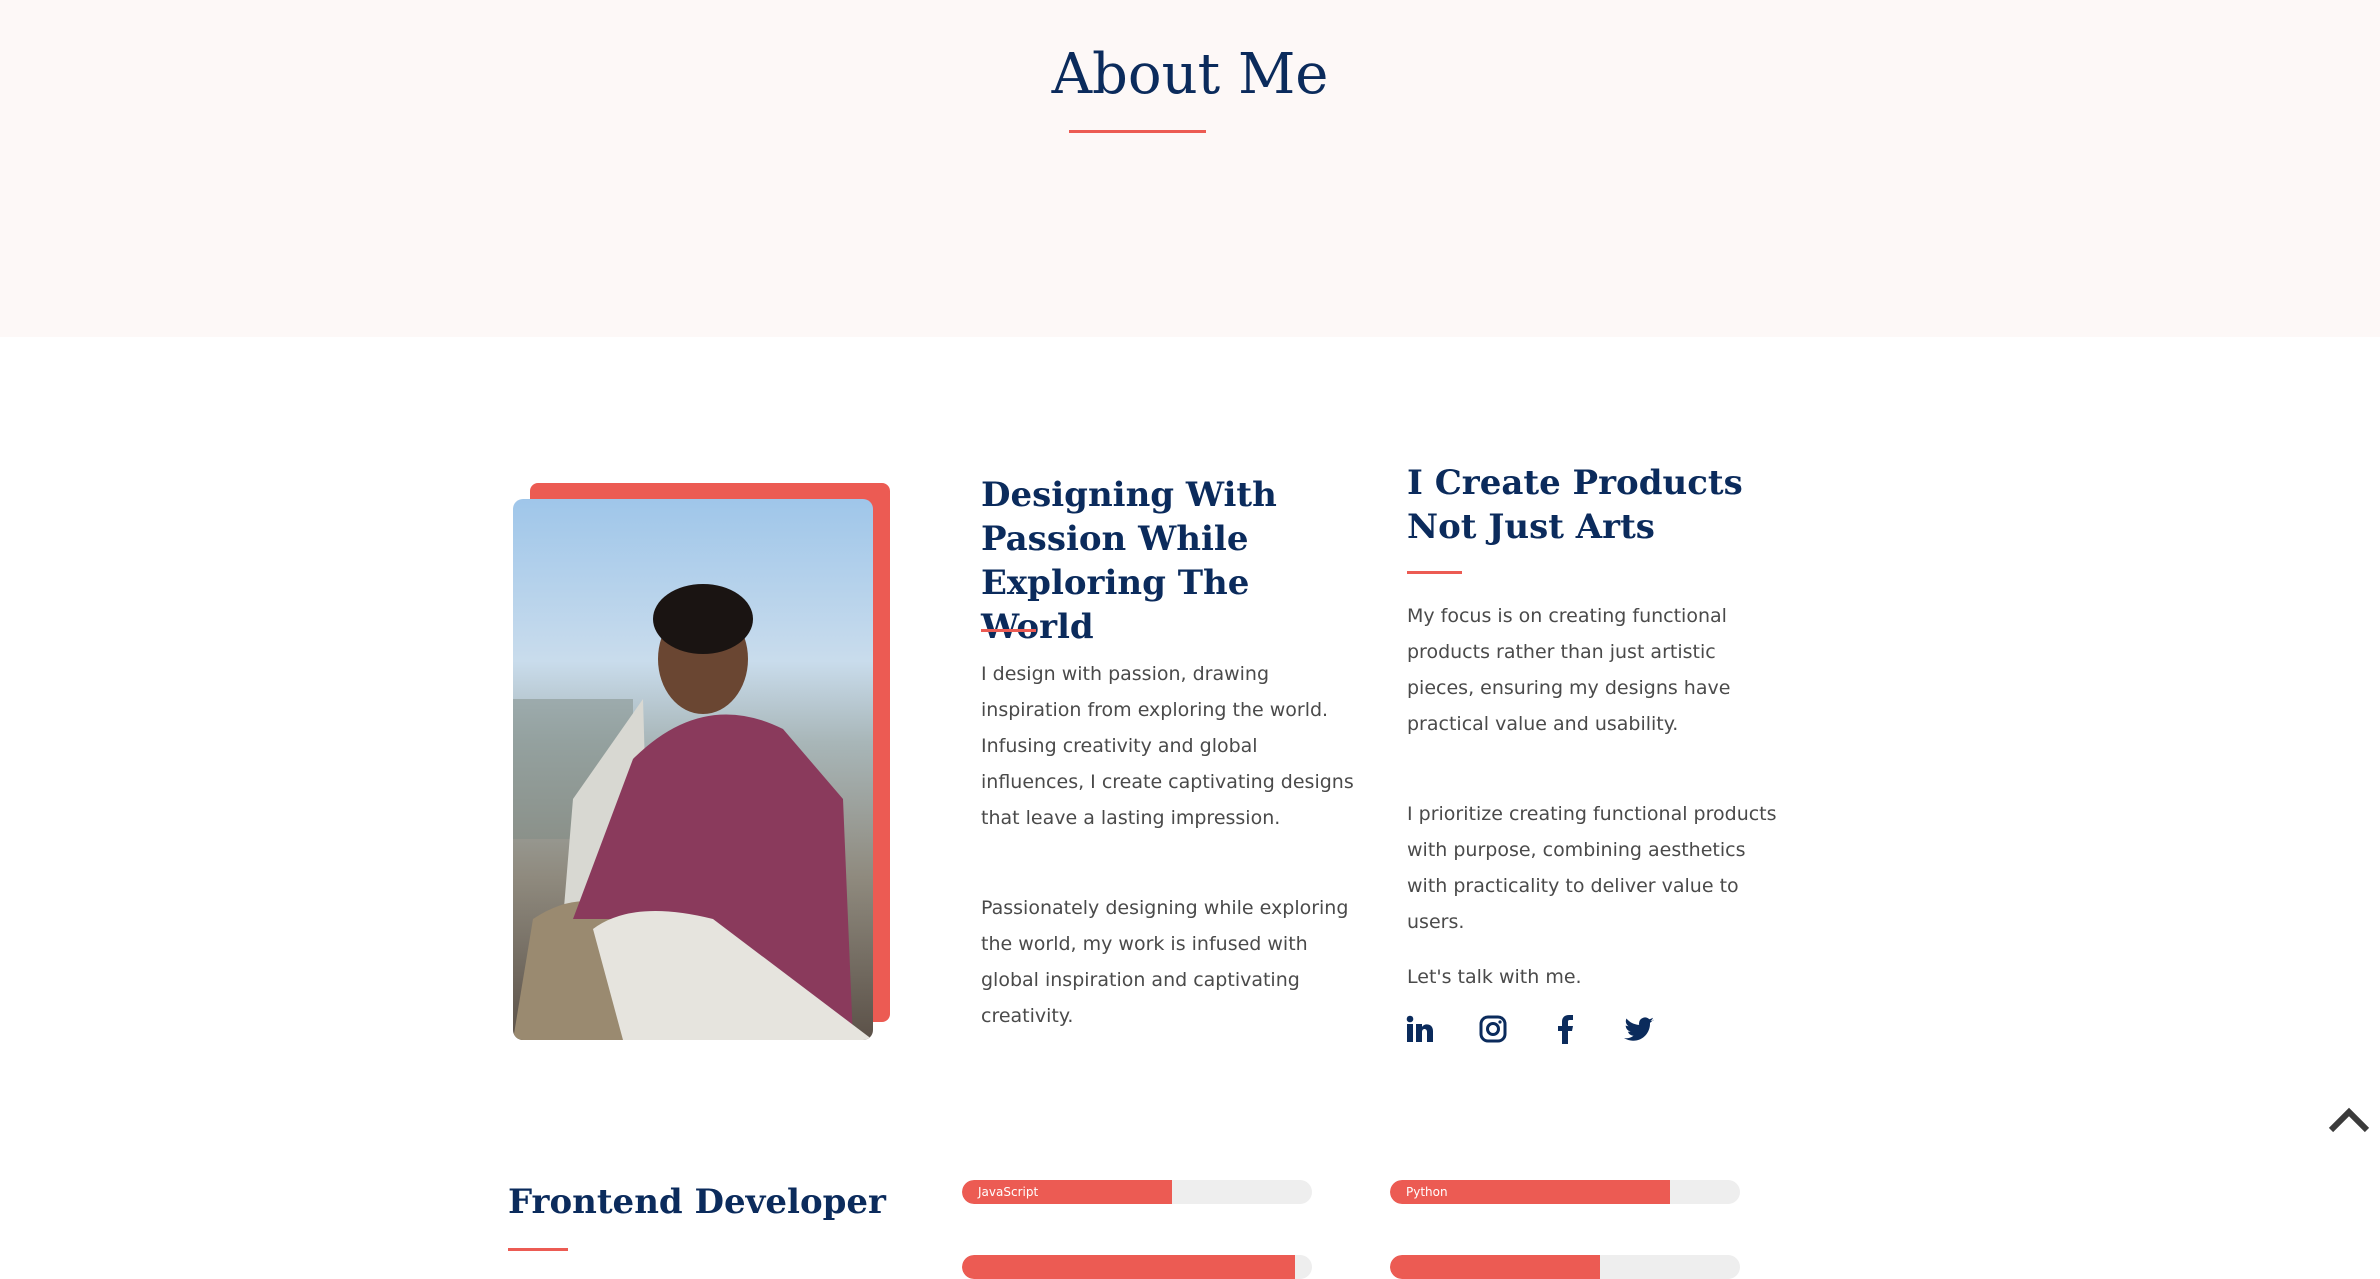 The image size is (2380, 1279). What do you see at coordinates (1190, 74) in the screenshot?
I see `page-title: About Me` at bounding box center [1190, 74].